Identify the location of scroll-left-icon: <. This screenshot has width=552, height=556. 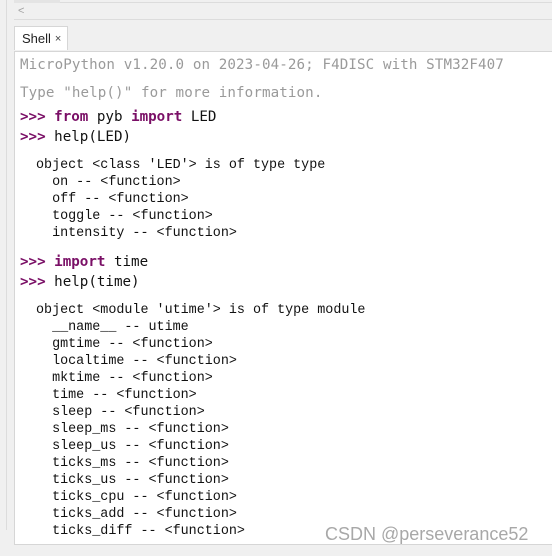
(21, 11).